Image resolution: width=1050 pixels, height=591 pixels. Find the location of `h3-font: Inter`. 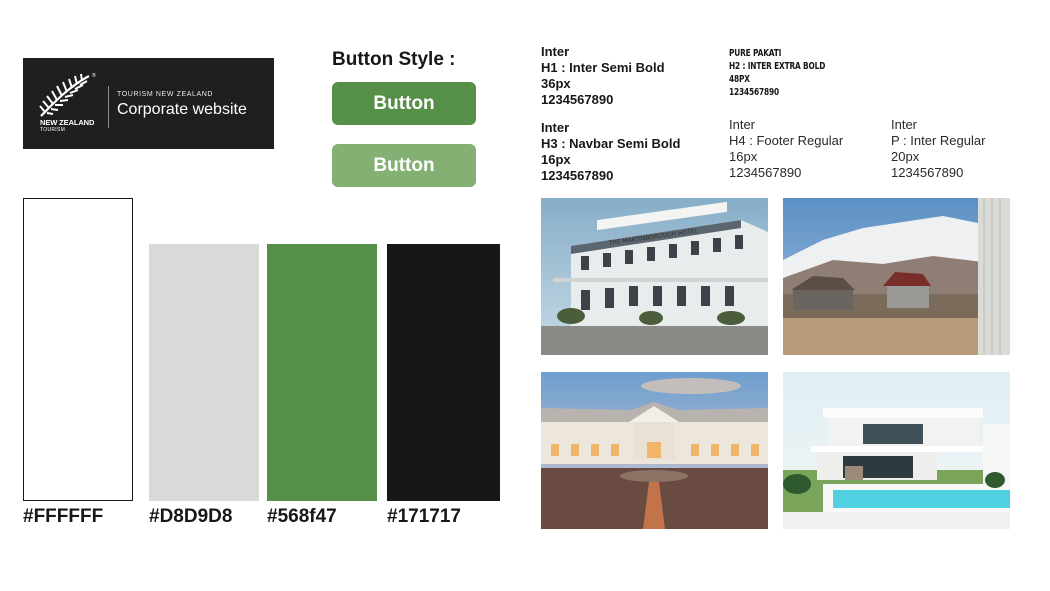

h3-font: Inter is located at coordinates (555, 127).